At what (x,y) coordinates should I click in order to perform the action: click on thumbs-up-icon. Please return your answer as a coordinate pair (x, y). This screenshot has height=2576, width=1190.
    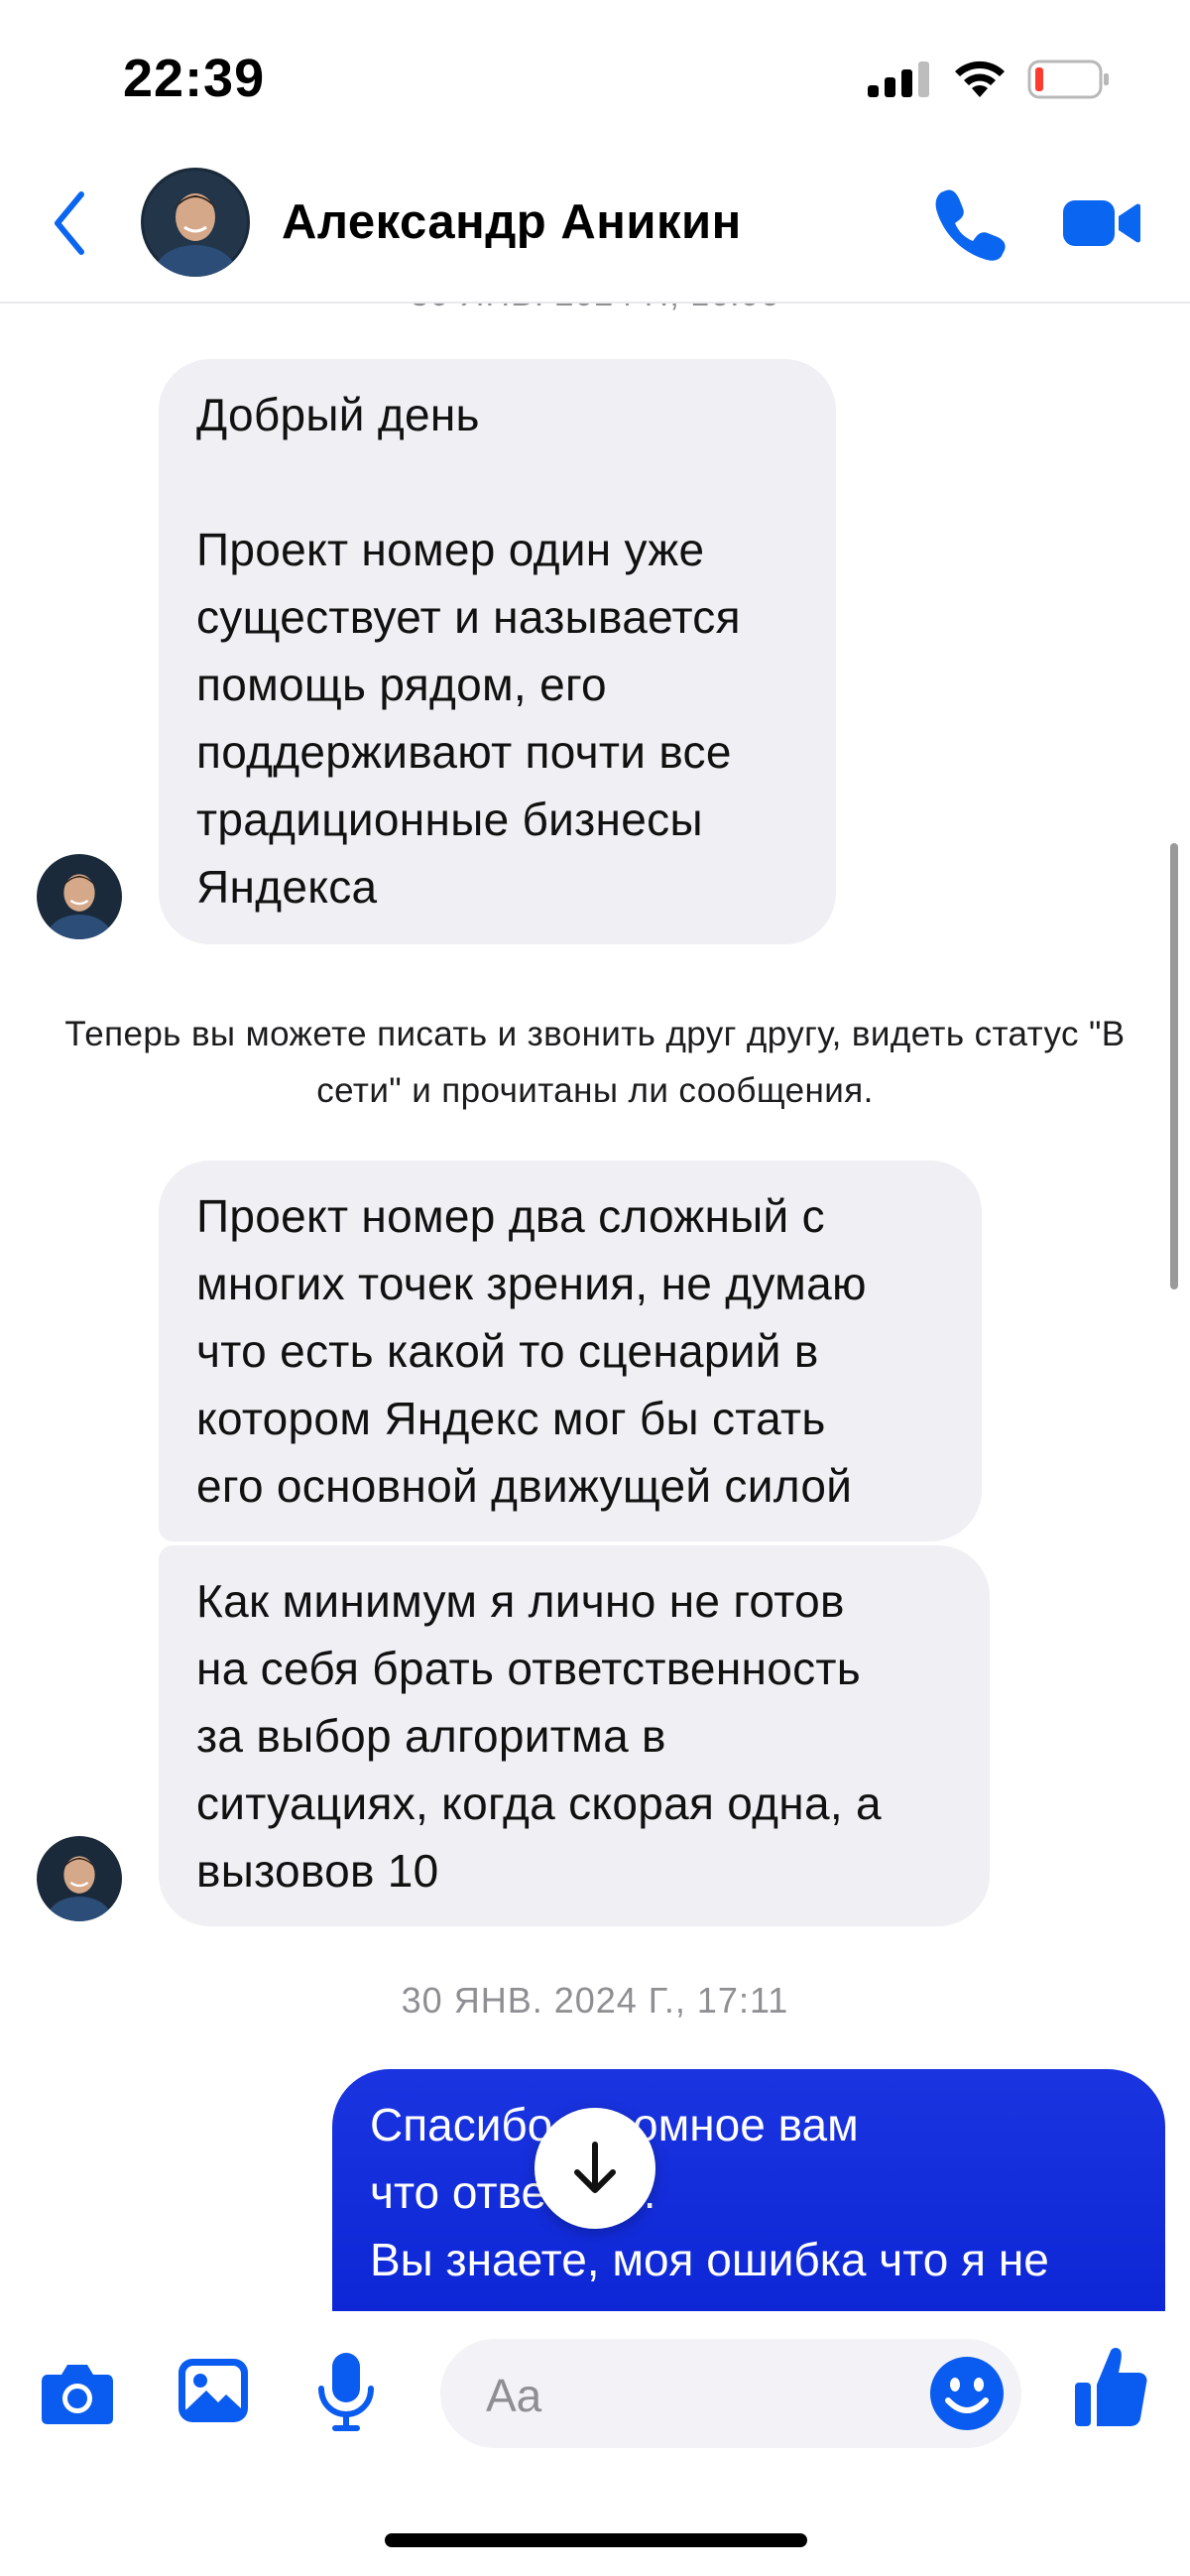
    Looking at the image, I should click on (1110, 2386).